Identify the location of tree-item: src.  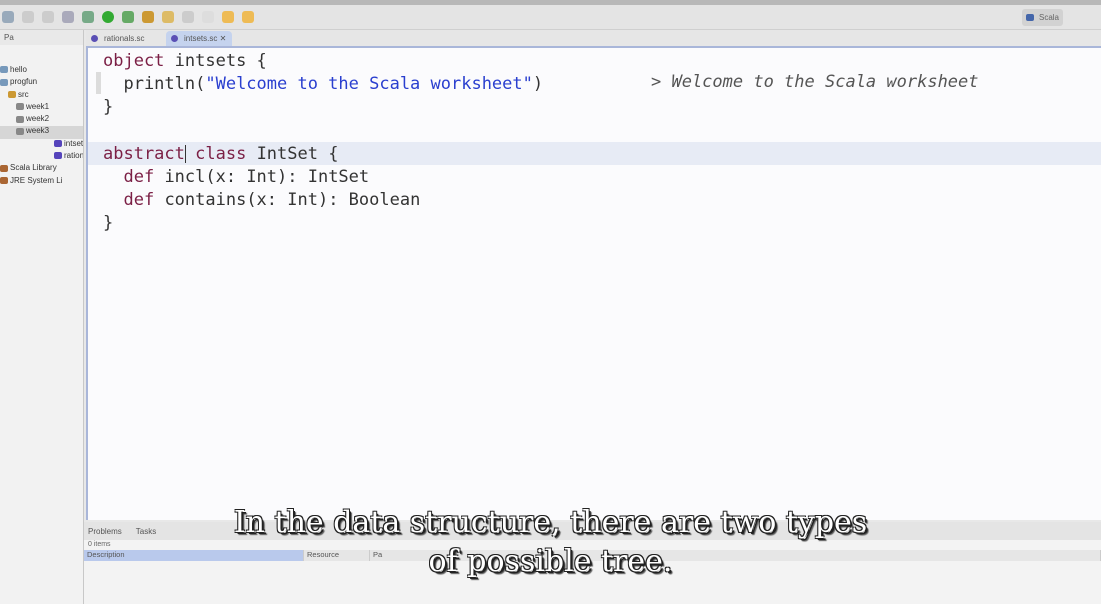
(41, 96).